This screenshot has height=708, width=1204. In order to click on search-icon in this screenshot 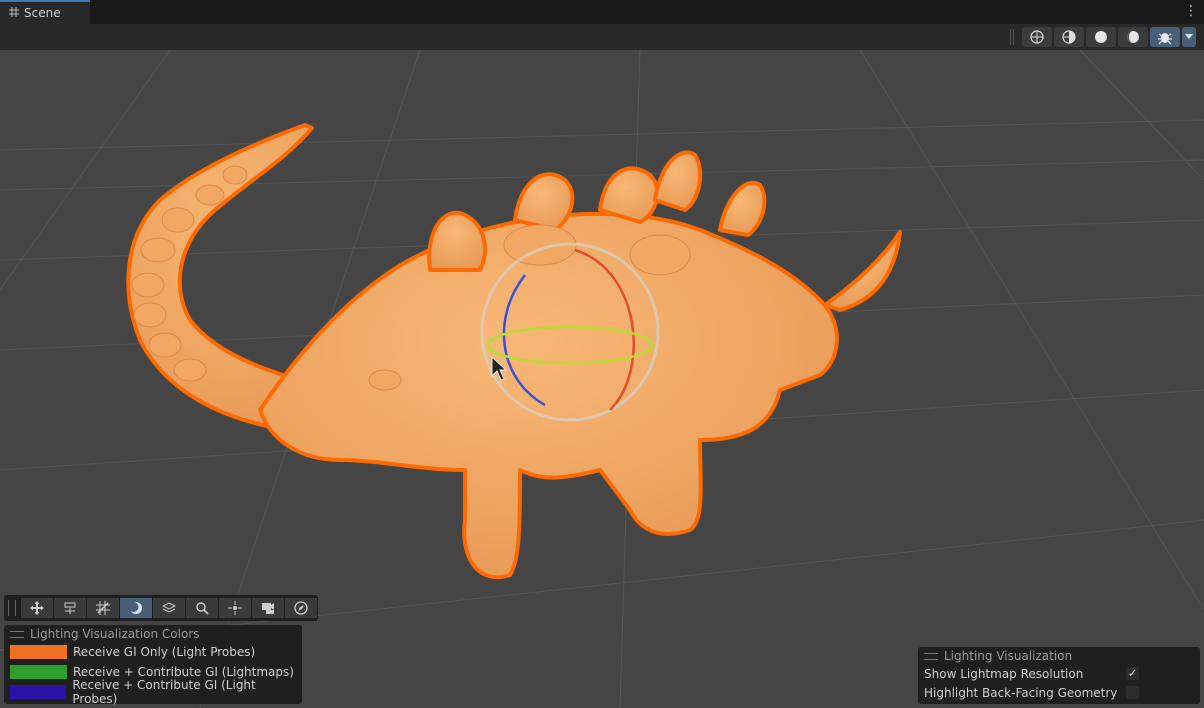, I will do `click(202, 608)`.